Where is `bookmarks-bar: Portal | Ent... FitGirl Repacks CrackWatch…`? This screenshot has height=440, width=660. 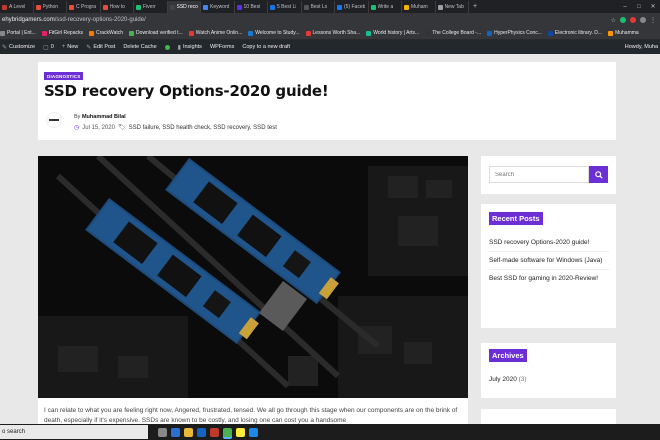
bookmarks-bar: Portal | Ent... FitGirl Repacks CrackWatch… is located at coordinates (330, 33).